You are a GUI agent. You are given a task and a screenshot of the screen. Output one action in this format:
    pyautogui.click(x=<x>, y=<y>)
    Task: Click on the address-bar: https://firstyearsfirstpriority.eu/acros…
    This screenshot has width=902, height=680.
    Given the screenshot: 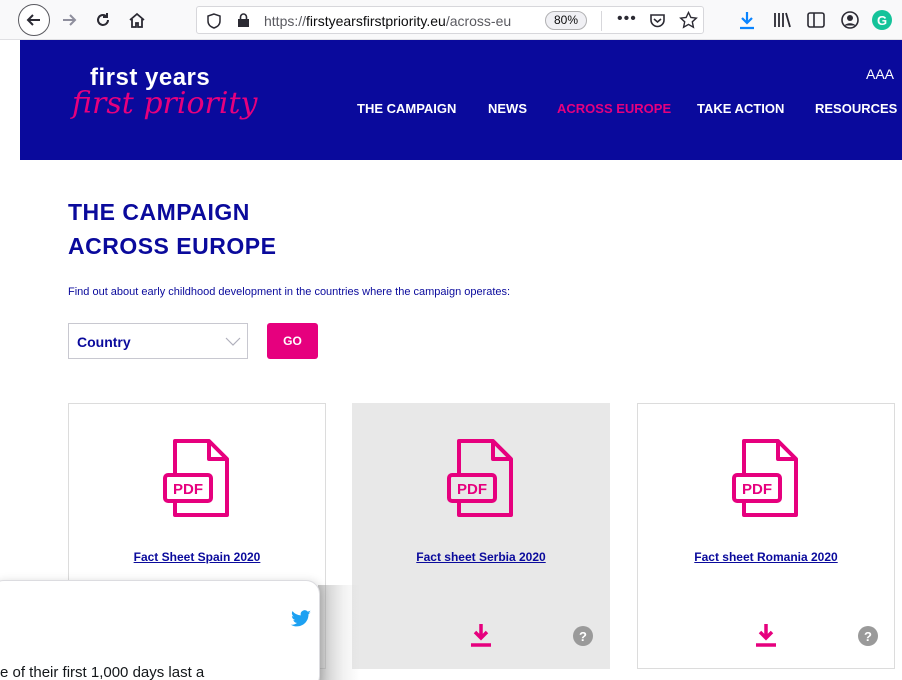 What is the action you would take?
    pyautogui.click(x=450, y=20)
    